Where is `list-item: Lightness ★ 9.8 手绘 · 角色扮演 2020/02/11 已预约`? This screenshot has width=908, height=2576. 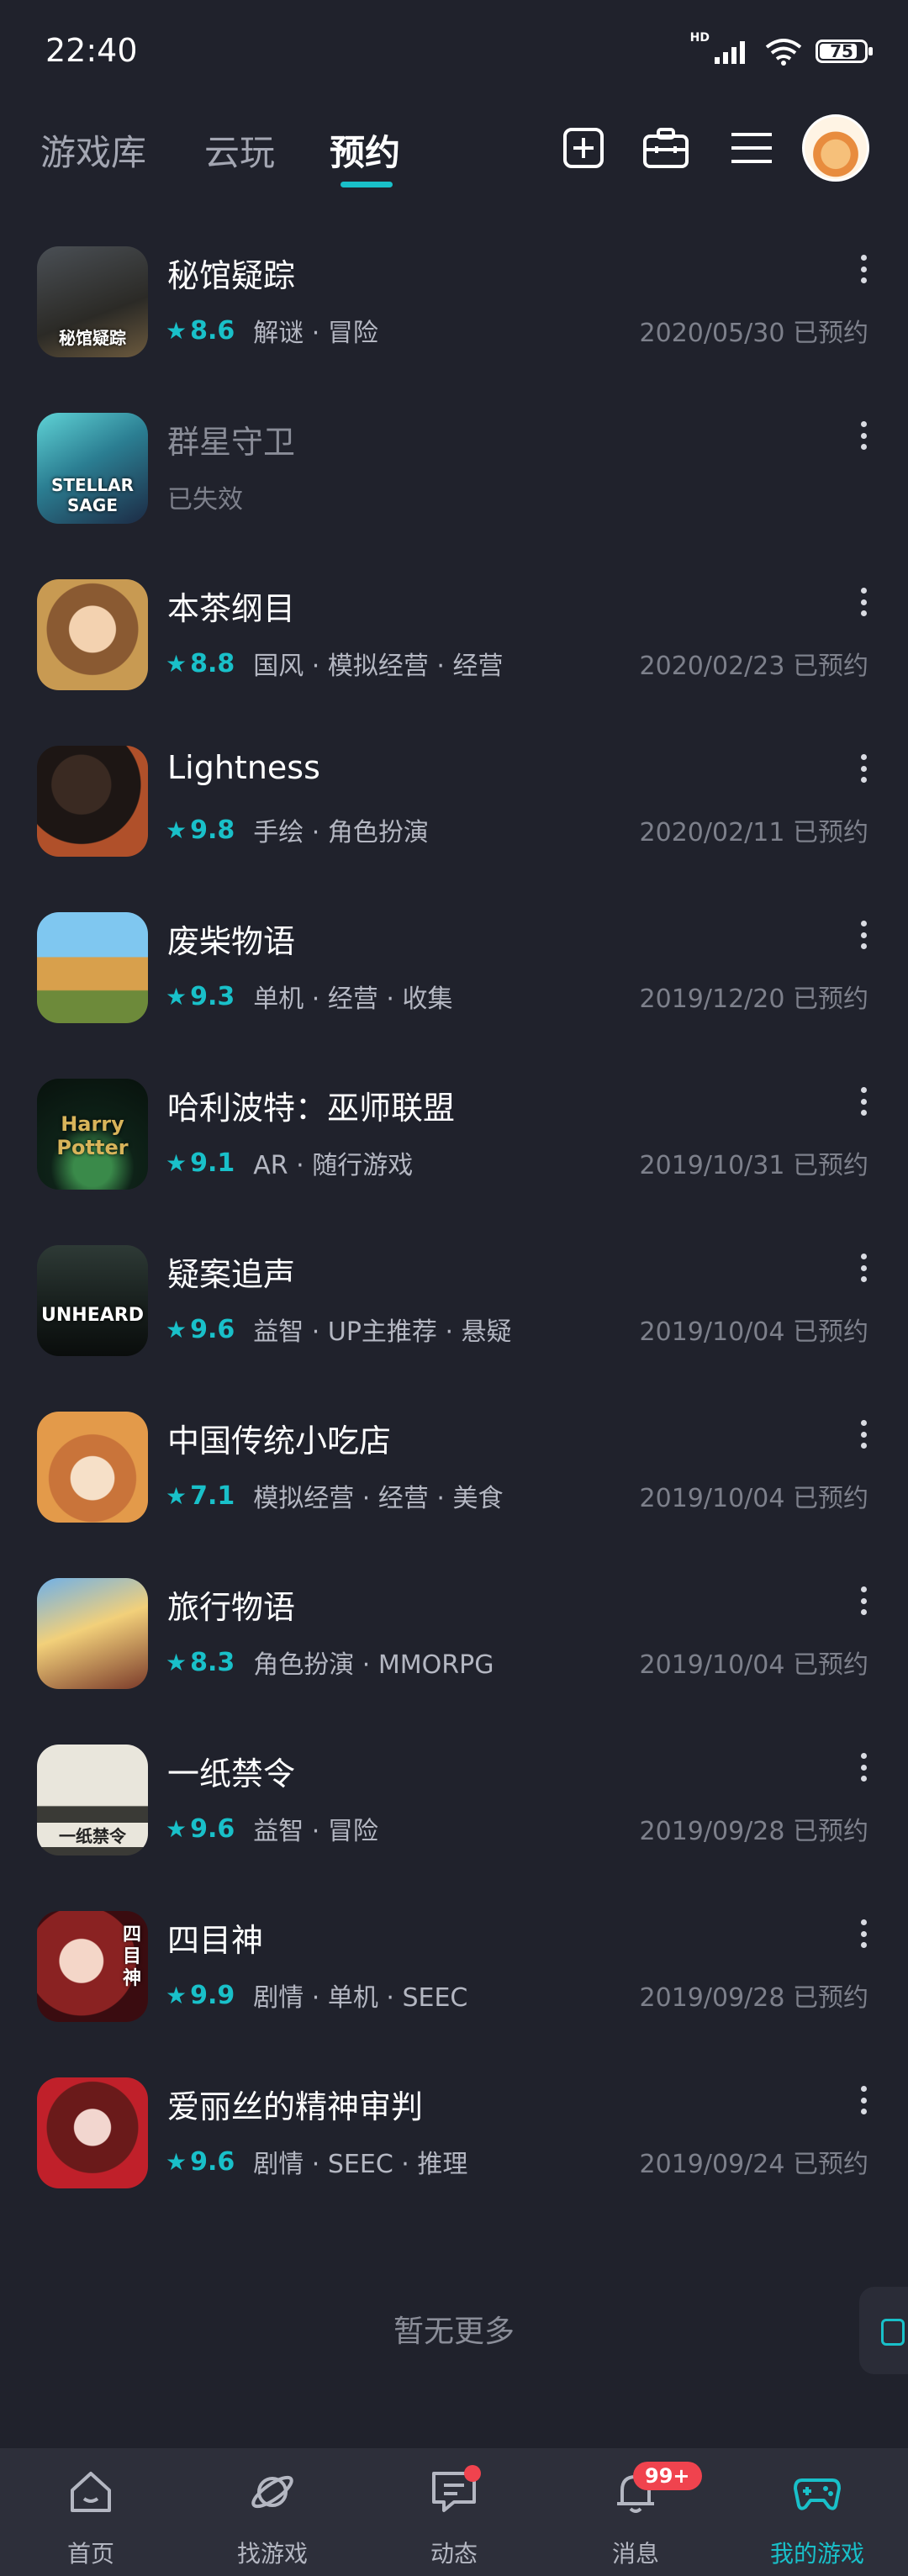
list-item: Lightness ★ 9.8 手绘 · 角色扮演 2020/02/11 已预约 is located at coordinates (454, 815).